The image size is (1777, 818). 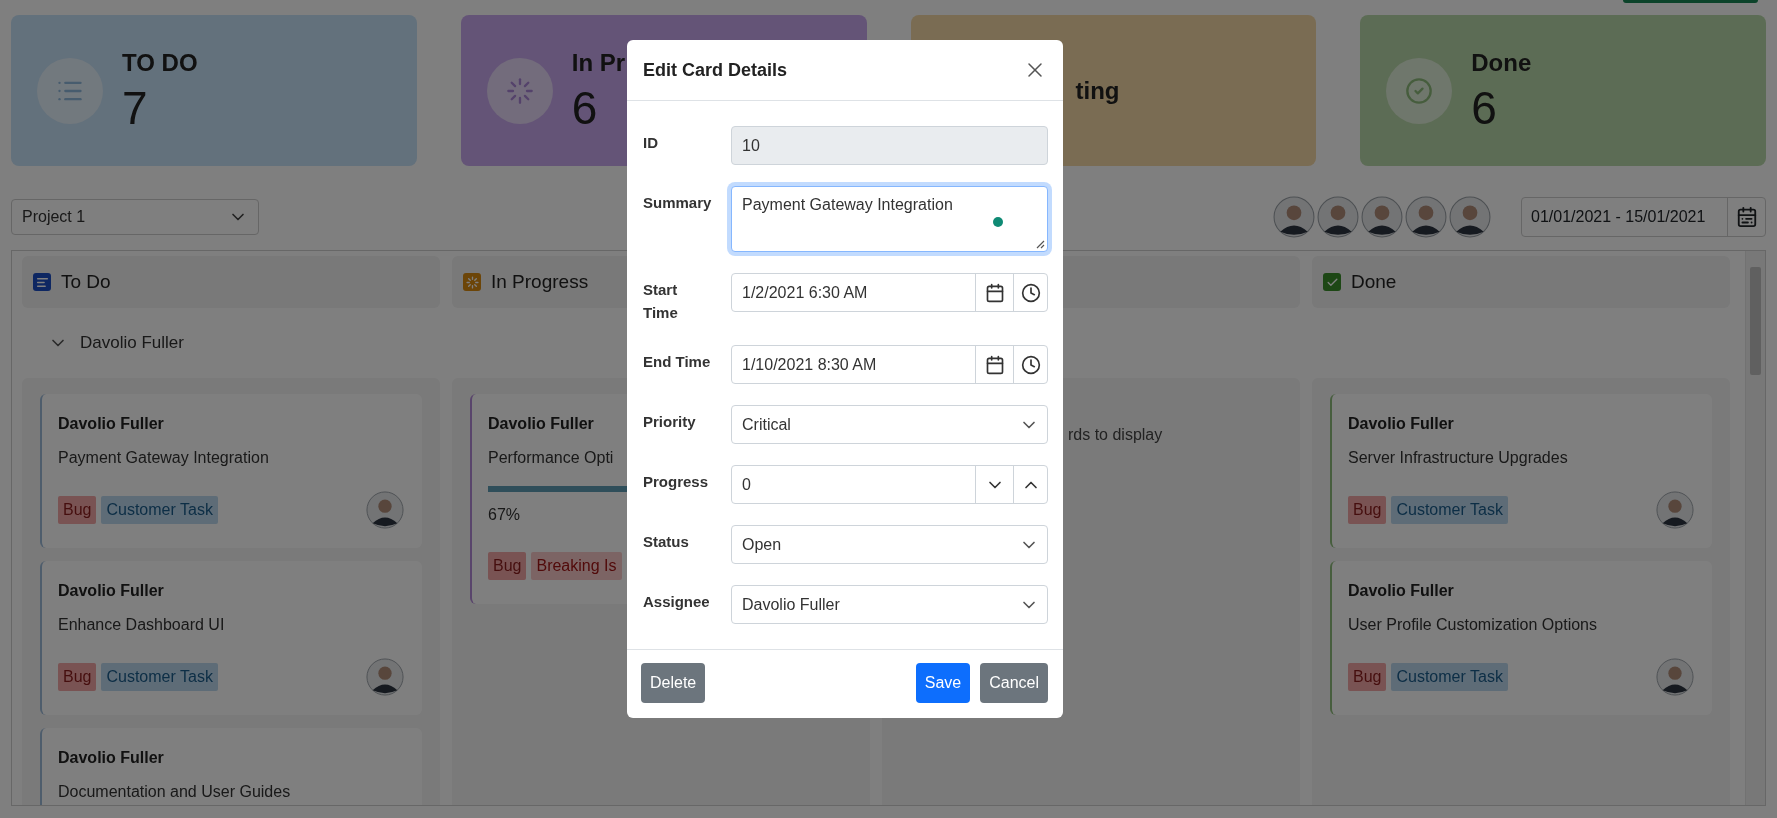 I want to click on task-card: Davolio Fuller User Profile Customization Options Bug Customer Task, so click(x=1521, y=638).